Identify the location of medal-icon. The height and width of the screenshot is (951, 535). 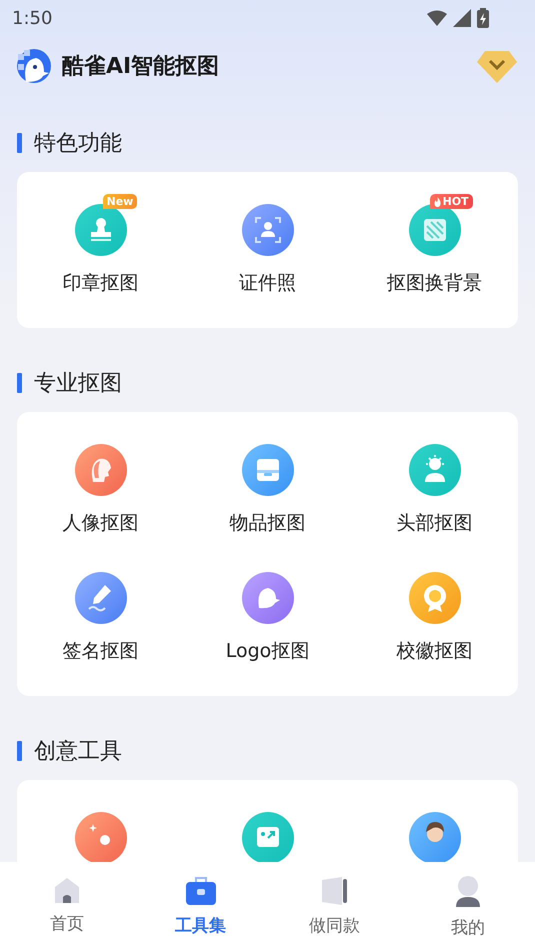
(434, 598).